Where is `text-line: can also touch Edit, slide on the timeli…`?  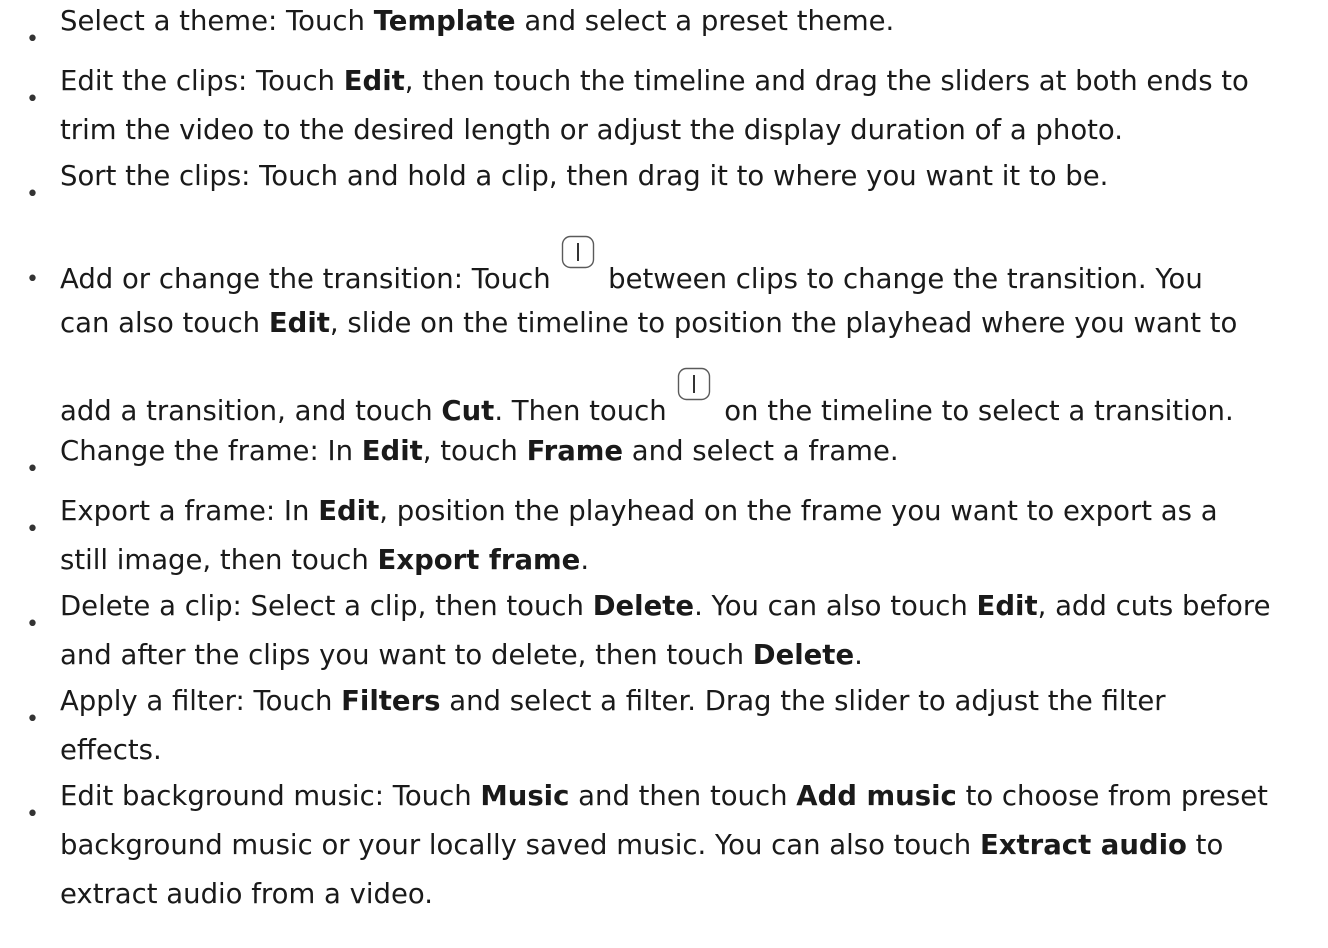 text-line: can also touch Edit, slide on the timeli… is located at coordinates (649, 323).